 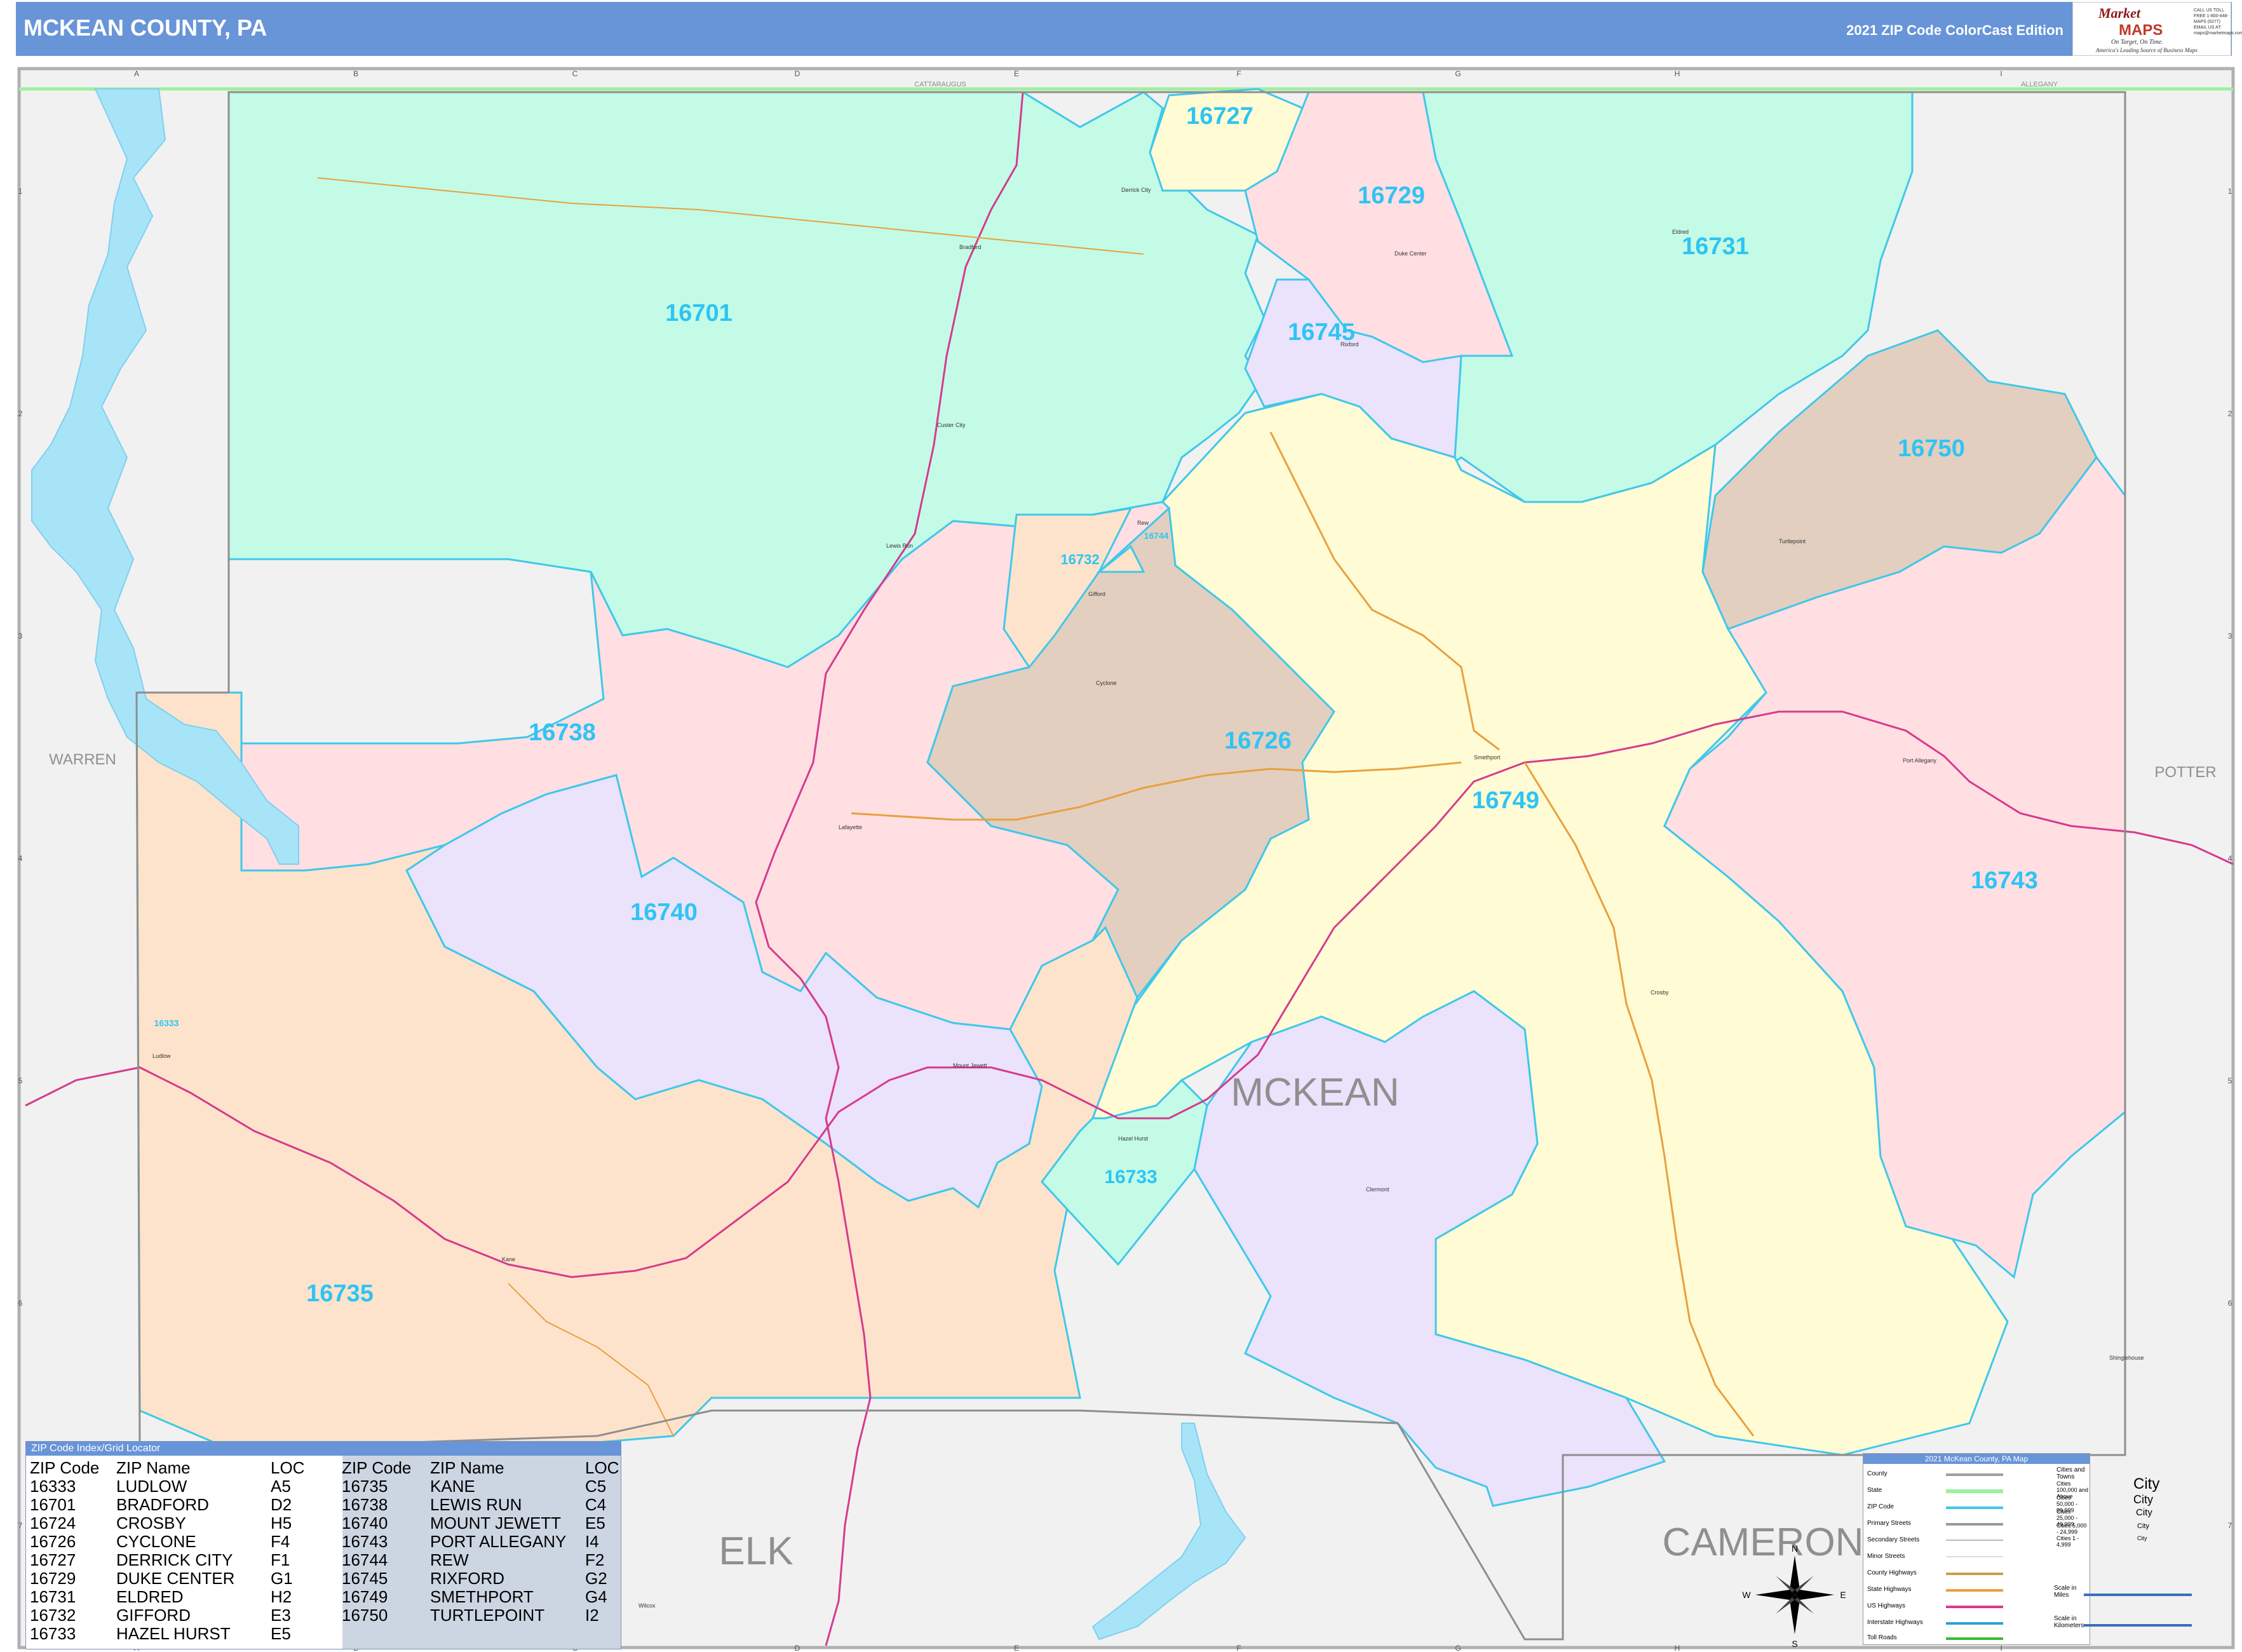 I want to click on logo-word-maps: MAPS, so click(x=2141, y=31).